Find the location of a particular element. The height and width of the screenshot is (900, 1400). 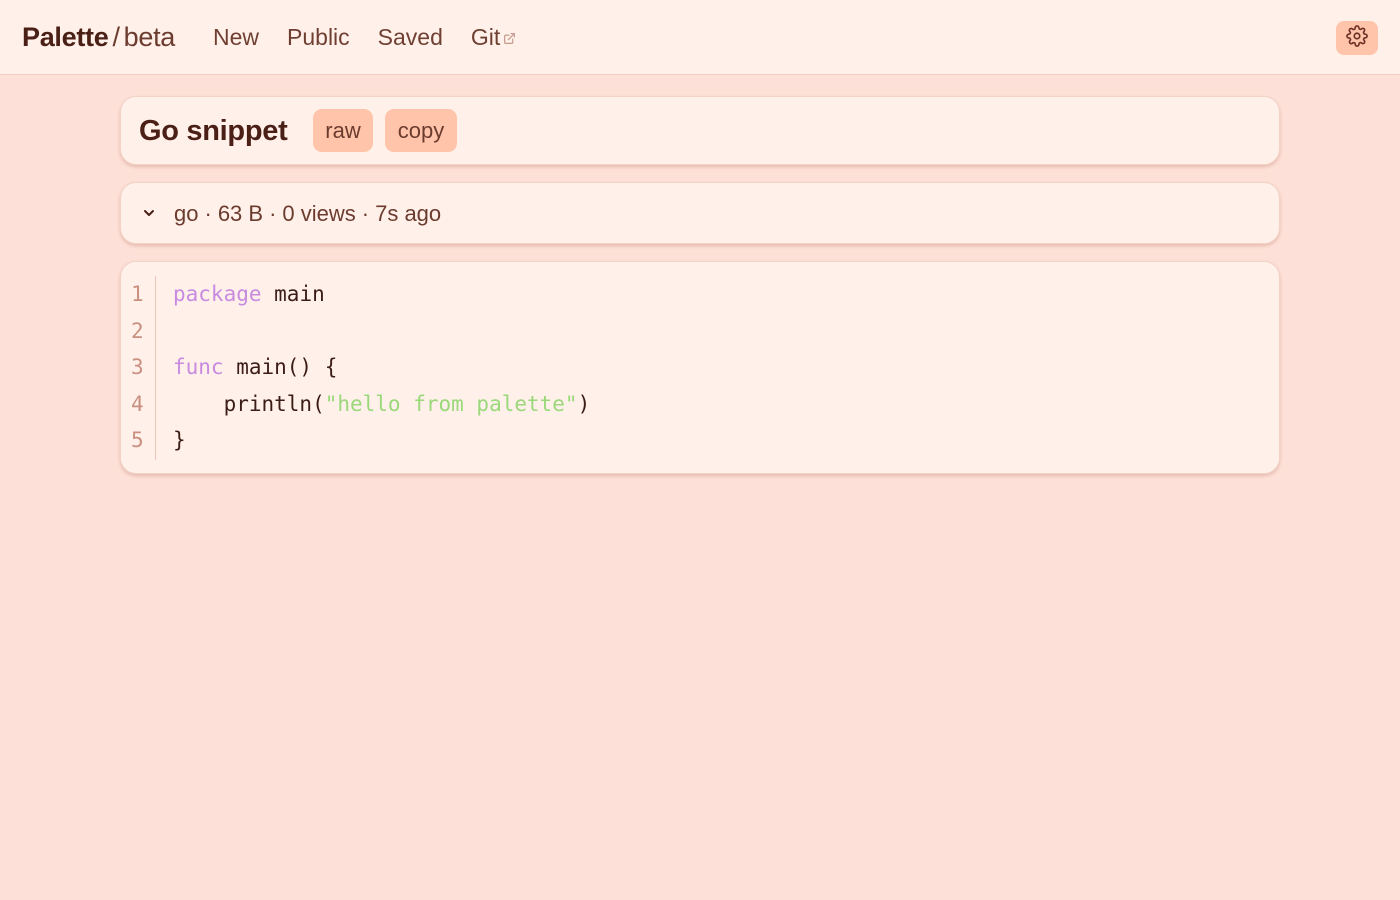

code-text: main() { is located at coordinates (280, 367).